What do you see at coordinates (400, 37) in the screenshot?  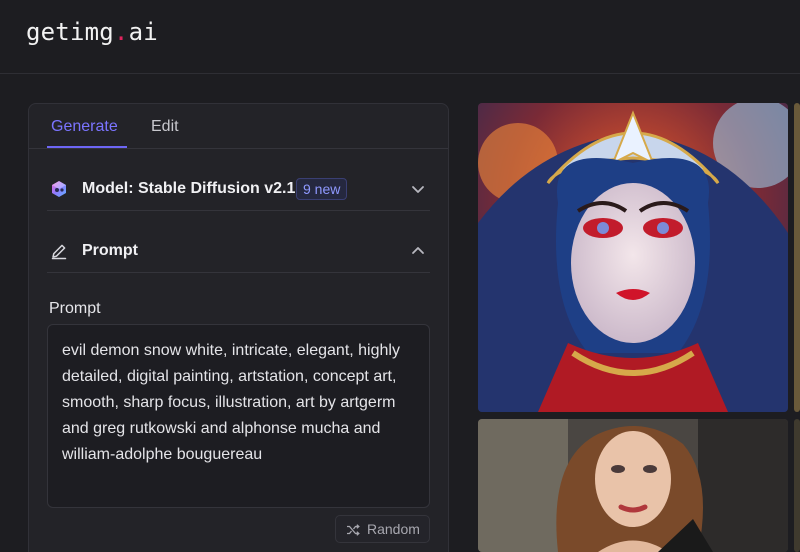 I see `top-bar: getimg.ai` at bounding box center [400, 37].